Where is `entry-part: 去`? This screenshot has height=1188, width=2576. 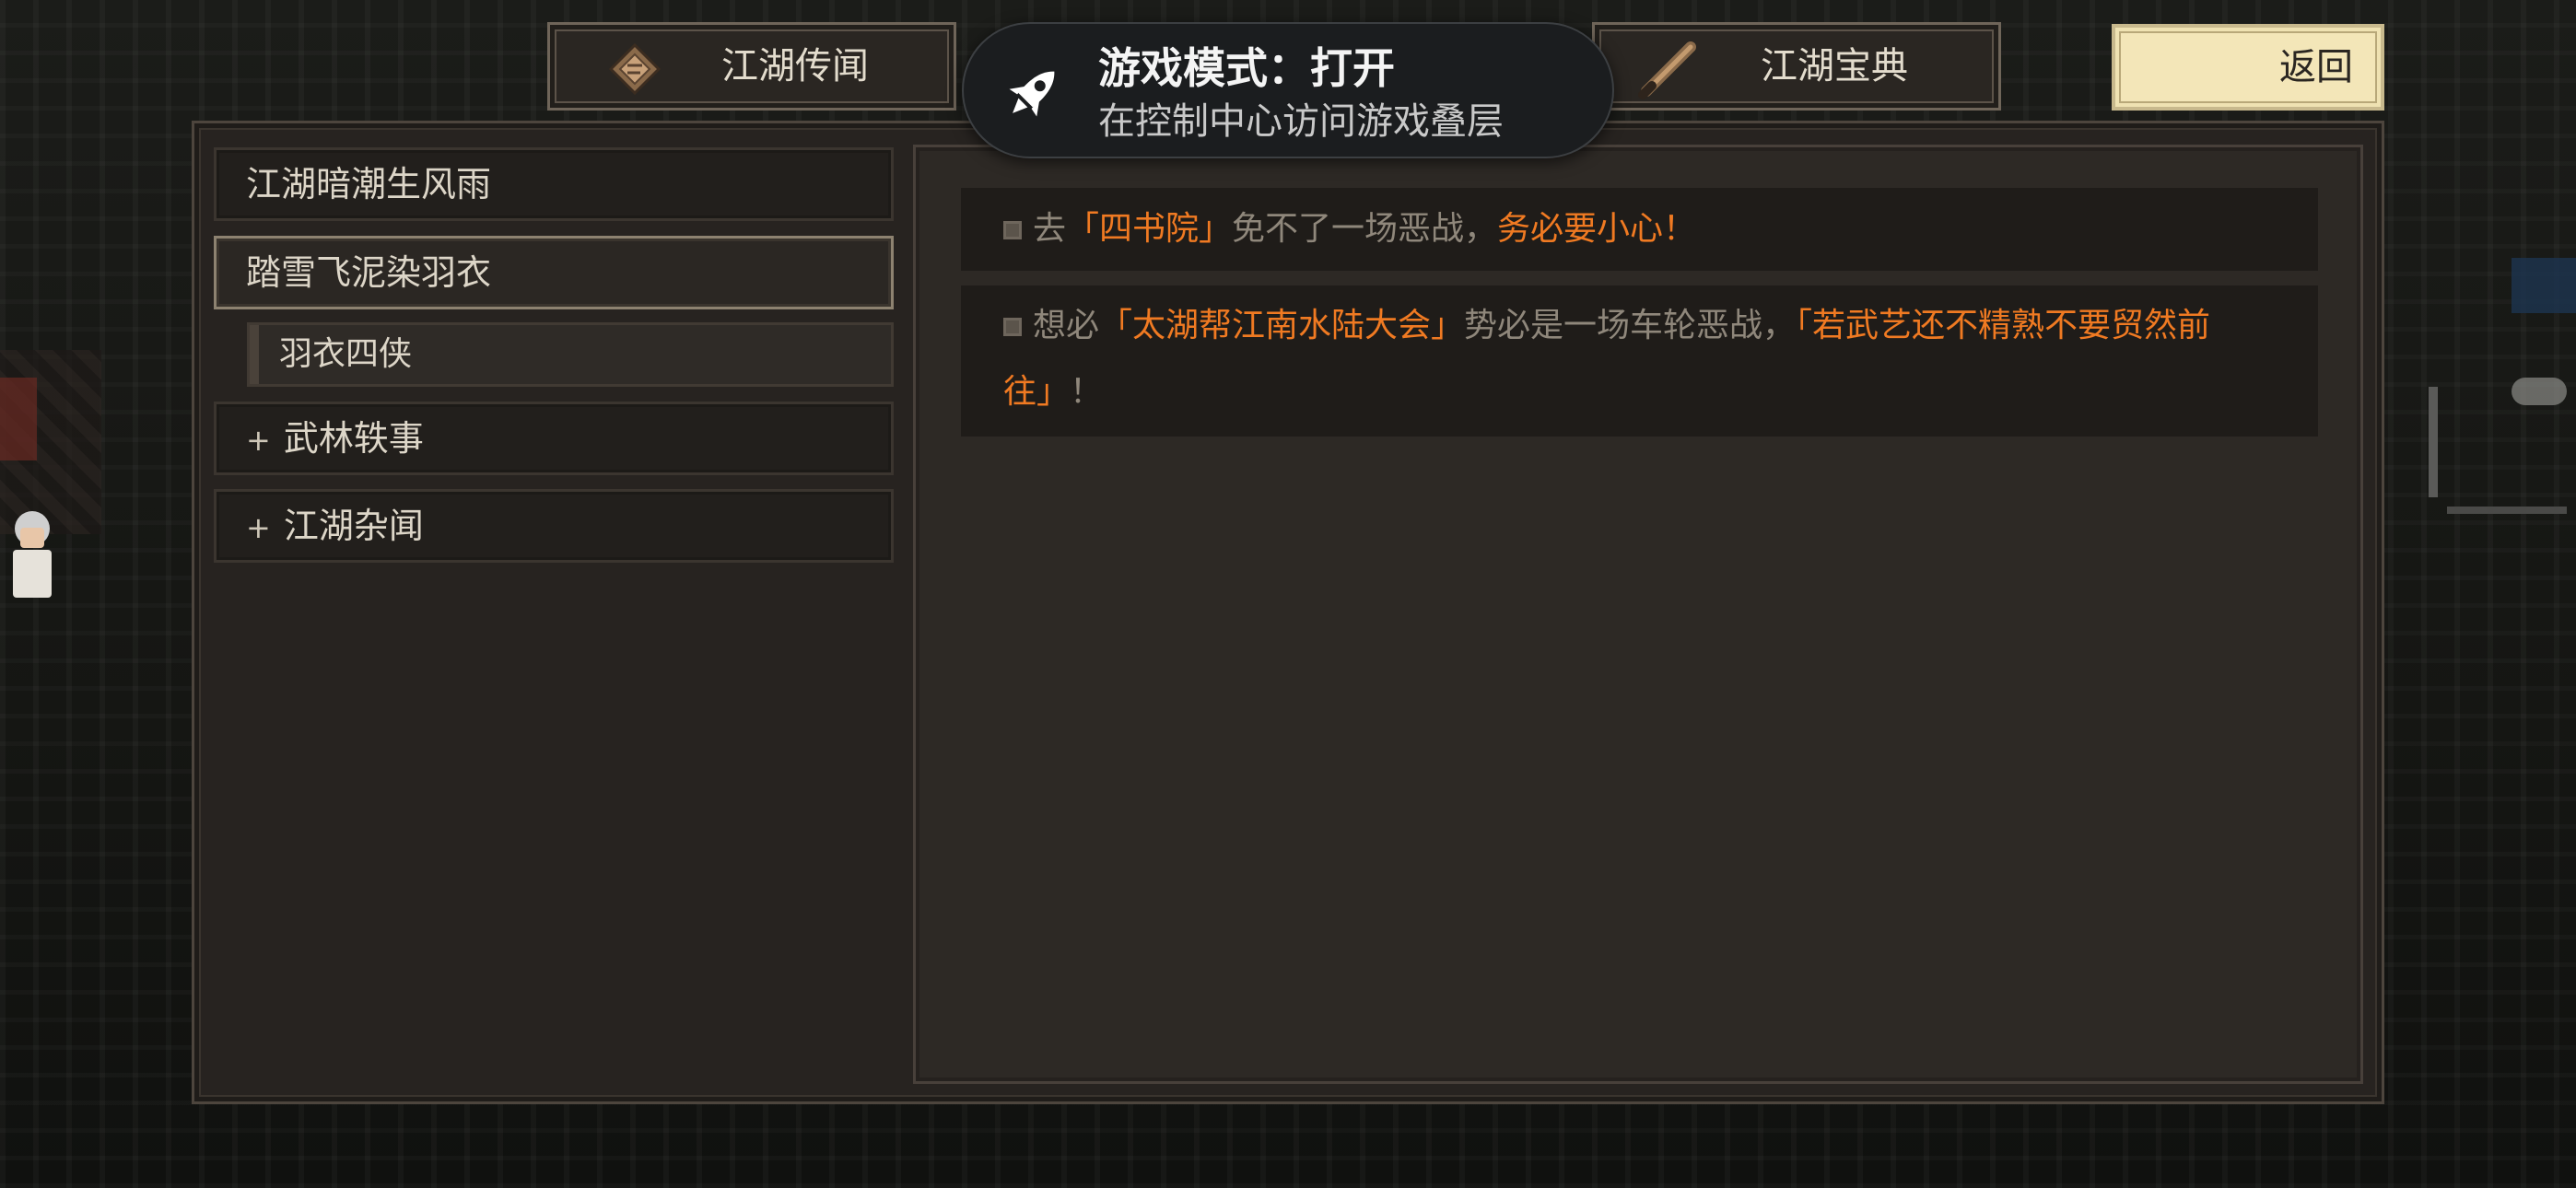 entry-part: 去 is located at coordinates (1050, 229).